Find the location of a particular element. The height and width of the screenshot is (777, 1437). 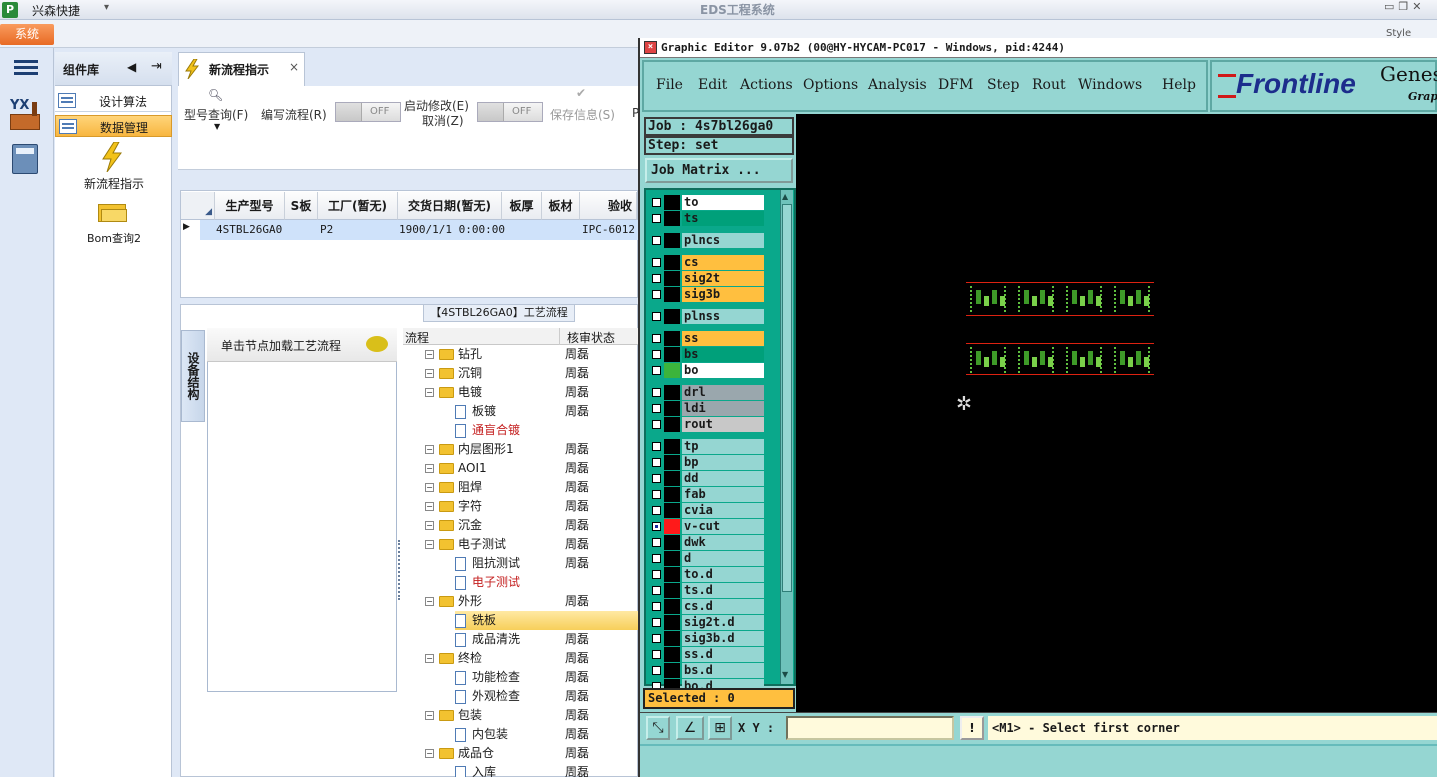

snap-grid-icon: ⊞ is located at coordinates (720, 728).